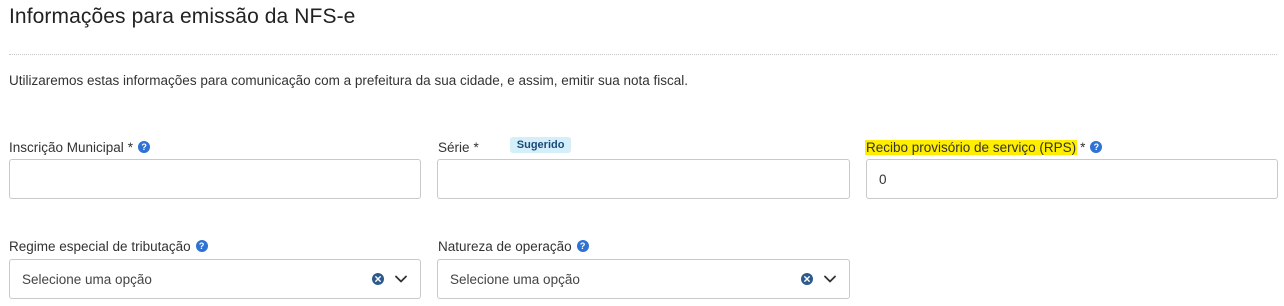 The width and height of the screenshot is (1284, 306). What do you see at coordinates (540, 145) in the screenshot?
I see `suggested-badge: Sugerido` at bounding box center [540, 145].